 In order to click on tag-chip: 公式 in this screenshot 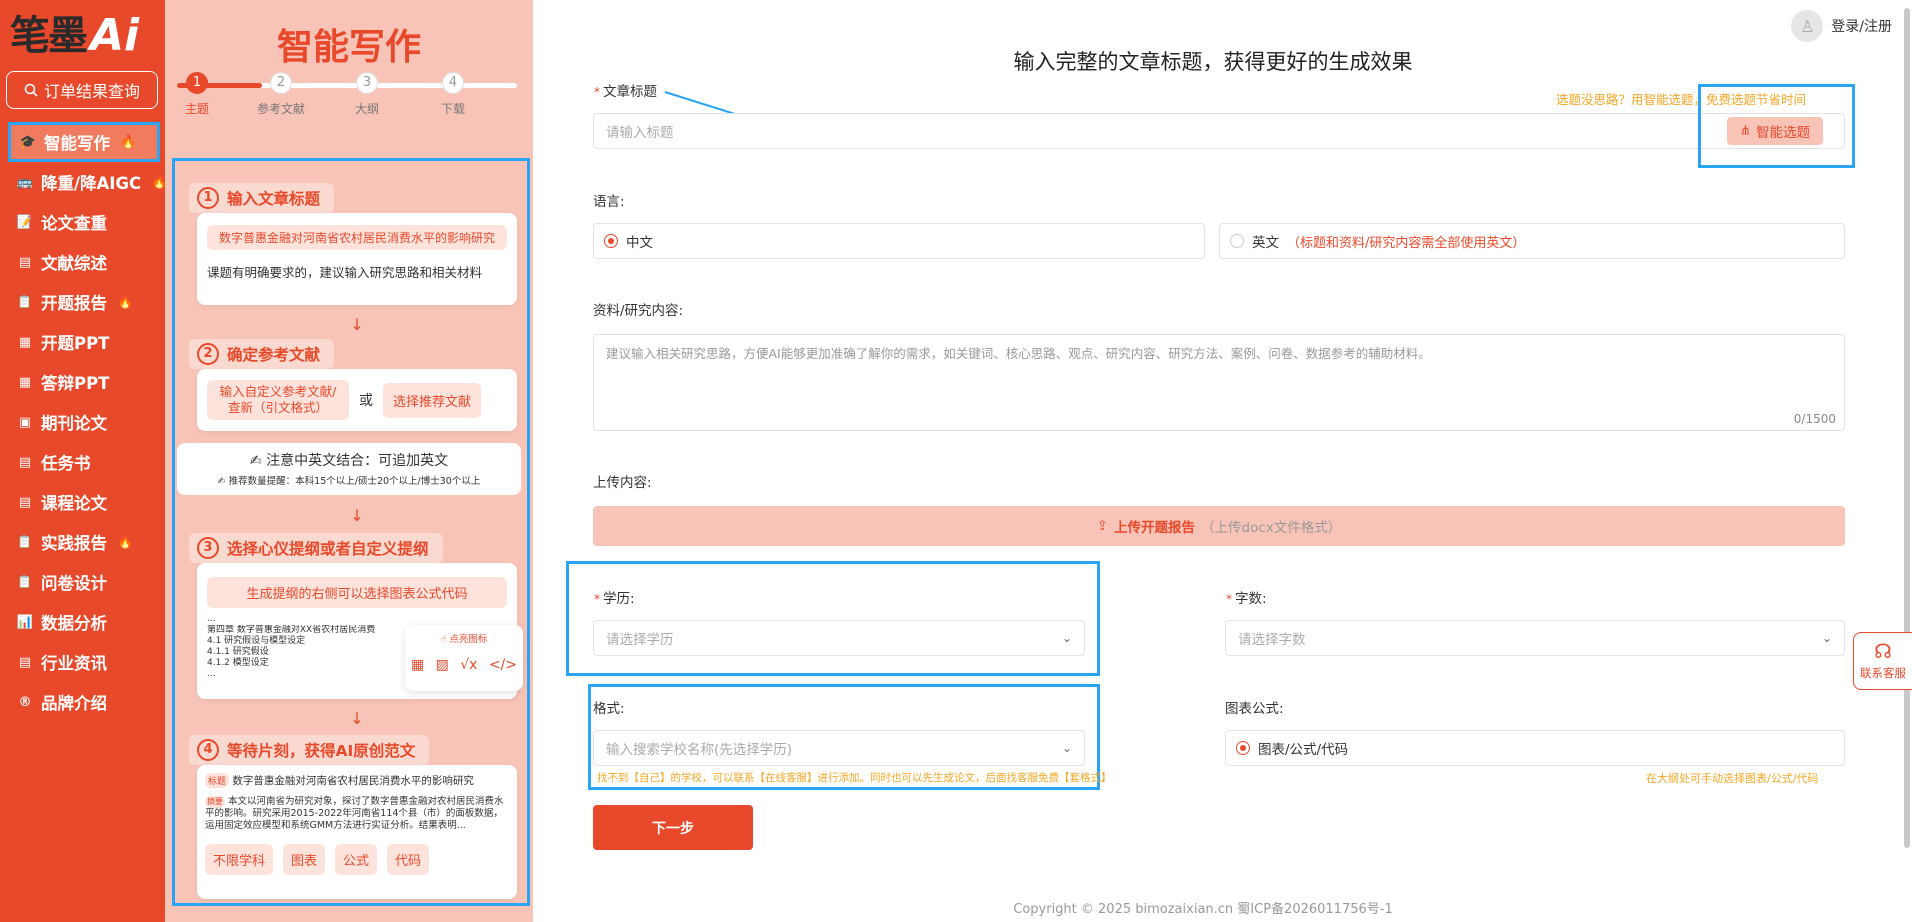, I will do `click(356, 859)`.